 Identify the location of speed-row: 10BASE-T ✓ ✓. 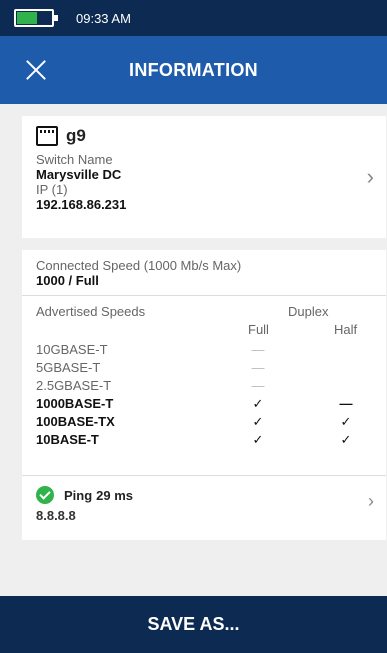
(204, 440).